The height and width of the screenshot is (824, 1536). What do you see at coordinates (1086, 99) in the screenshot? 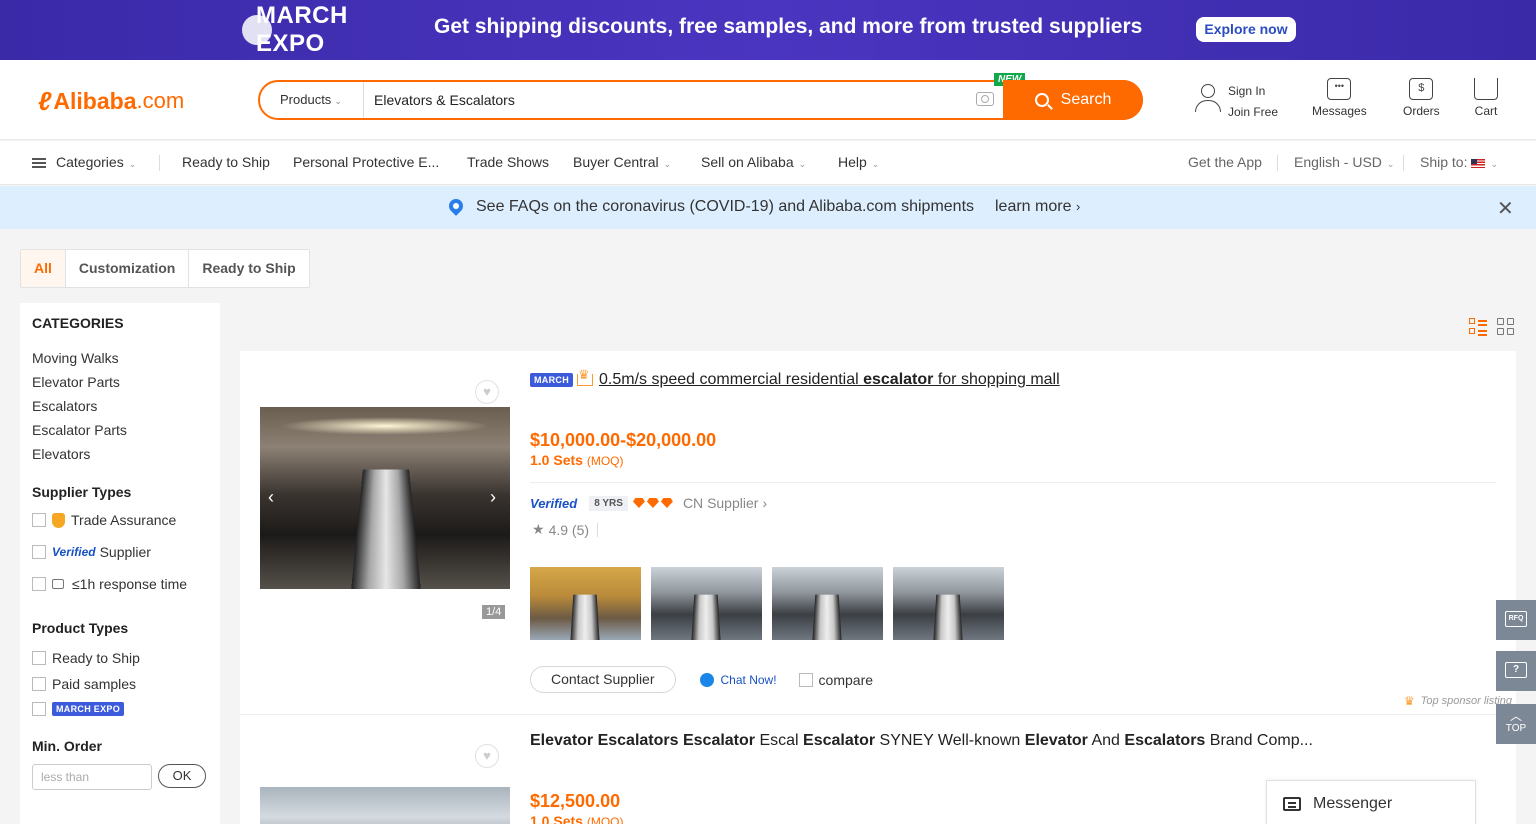
I see `search-button-label: Search` at bounding box center [1086, 99].